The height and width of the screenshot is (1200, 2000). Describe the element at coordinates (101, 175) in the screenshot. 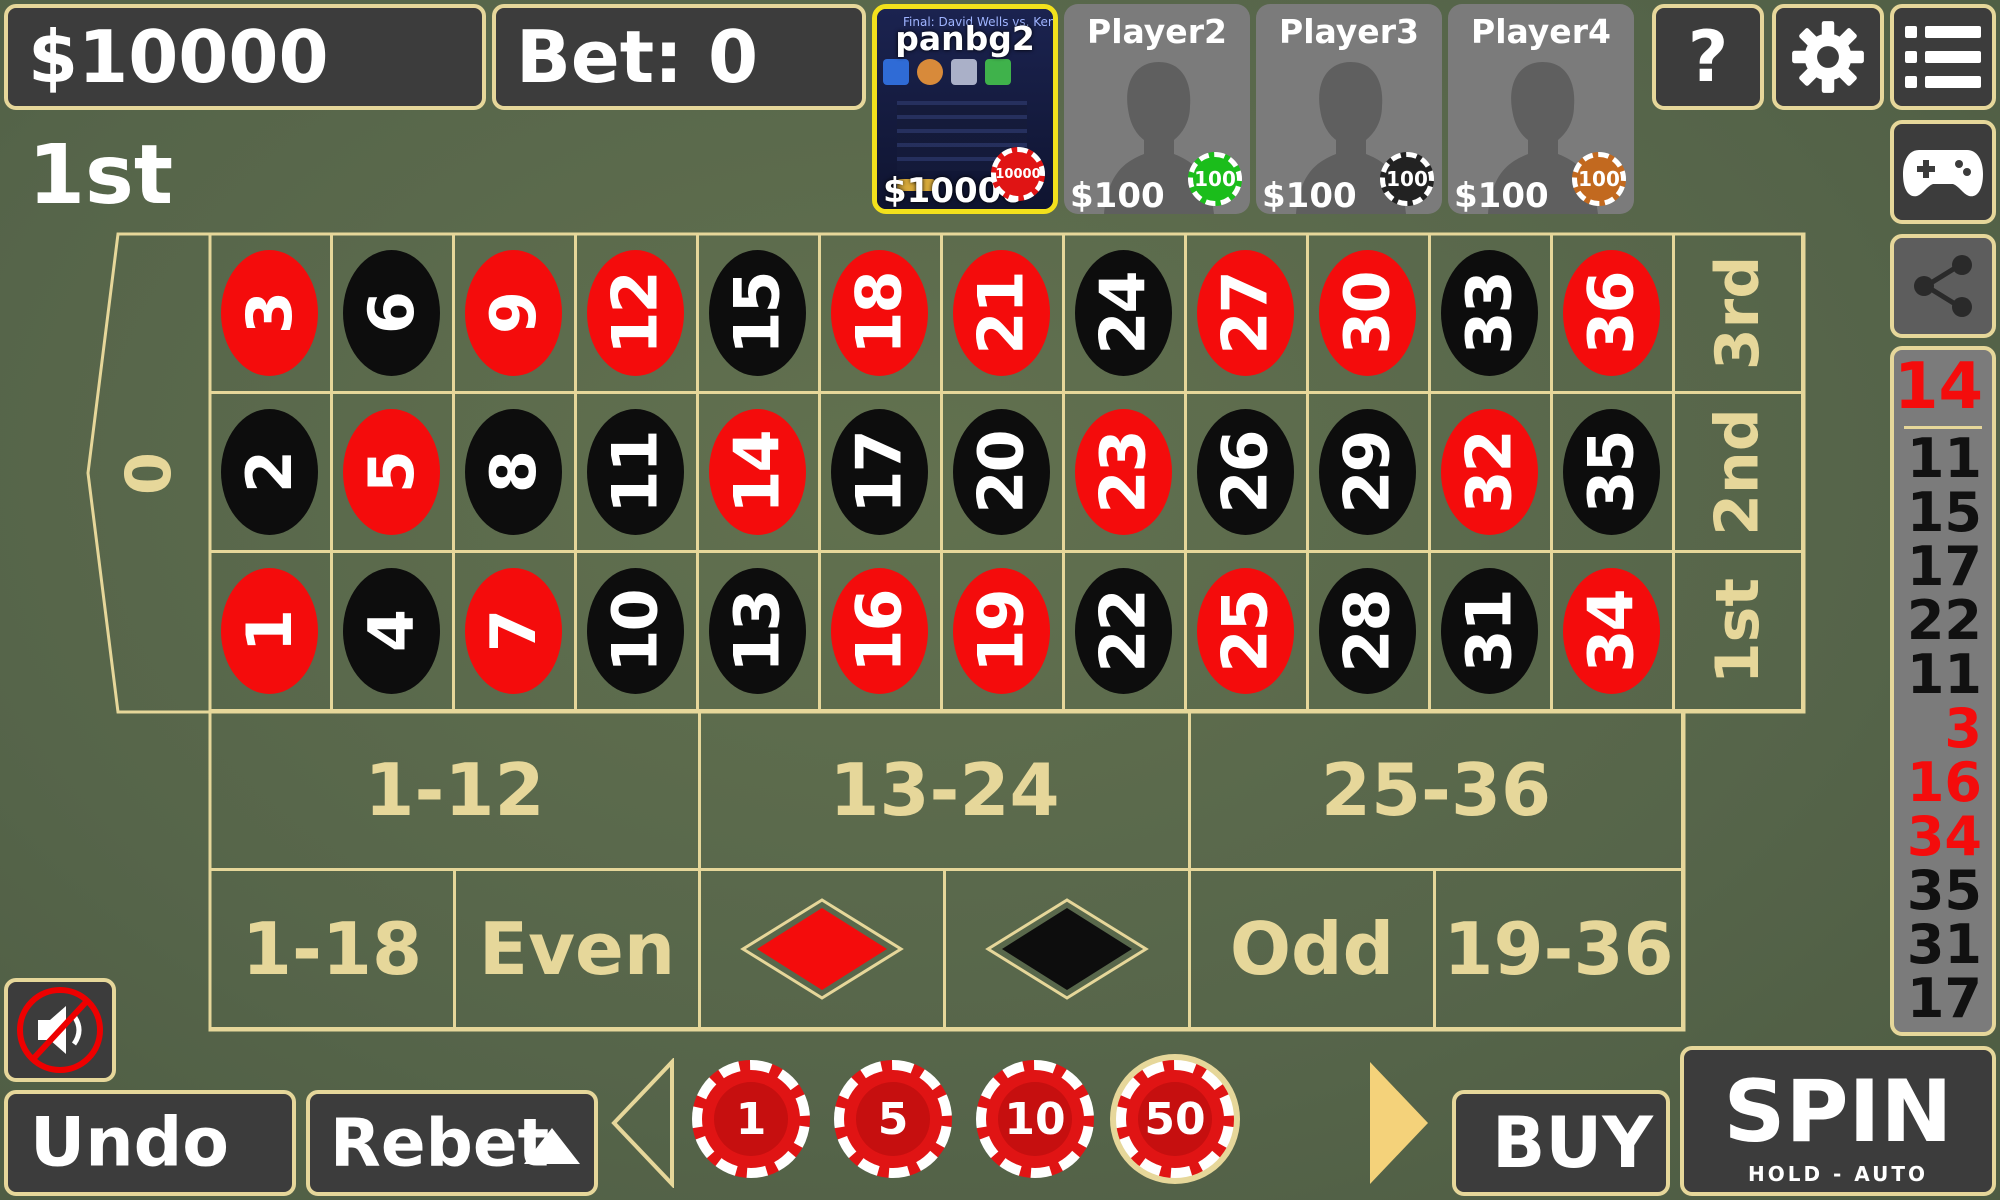

I see `round-label: 1st` at that location.